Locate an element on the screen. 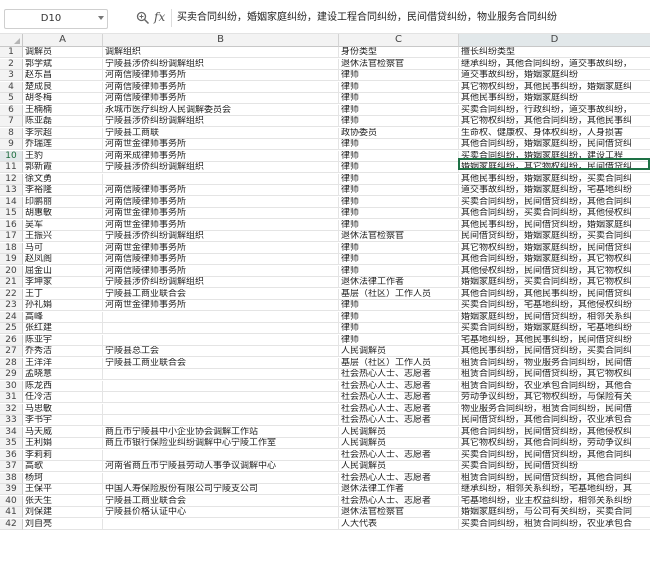 The width and height of the screenshot is (650, 564). cell-a: 马可 is located at coordinates (63, 248).